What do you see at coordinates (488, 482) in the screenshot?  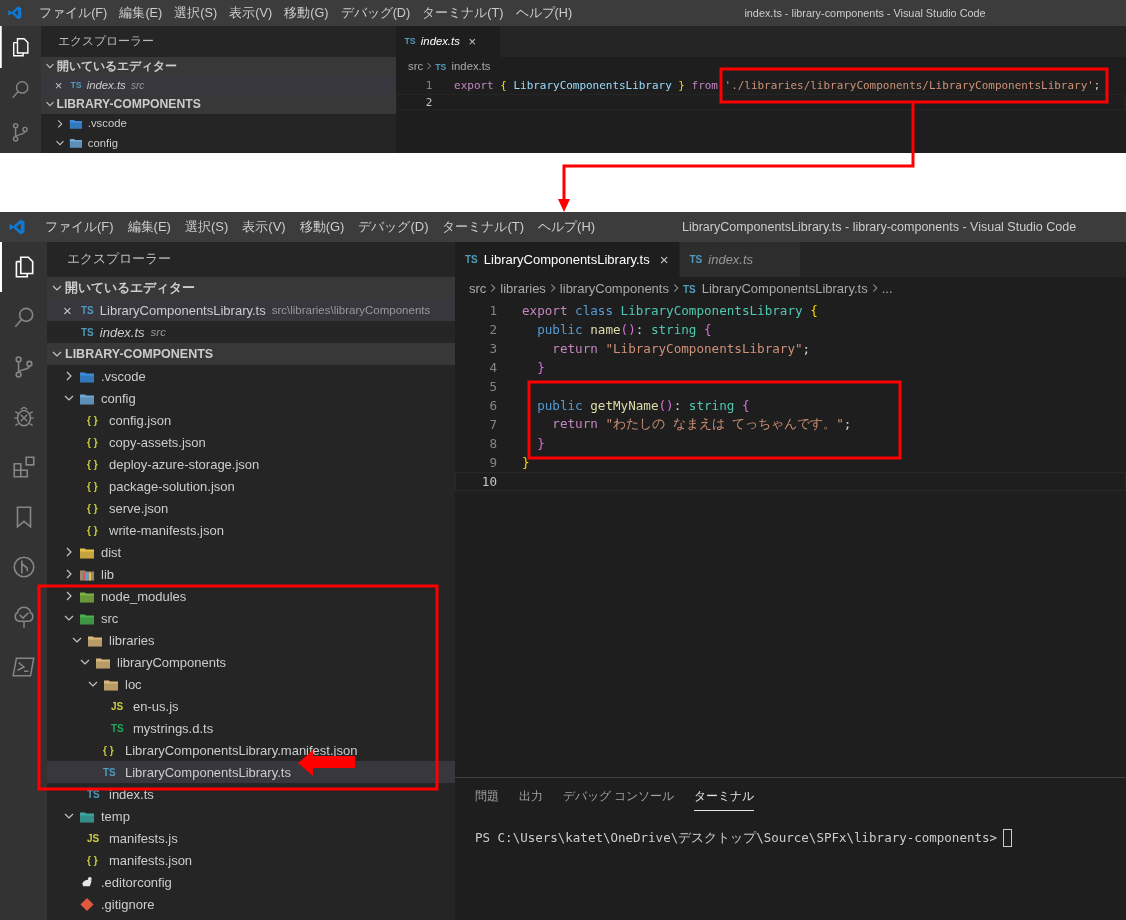 I see `line-number: 10` at bounding box center [488, 482].